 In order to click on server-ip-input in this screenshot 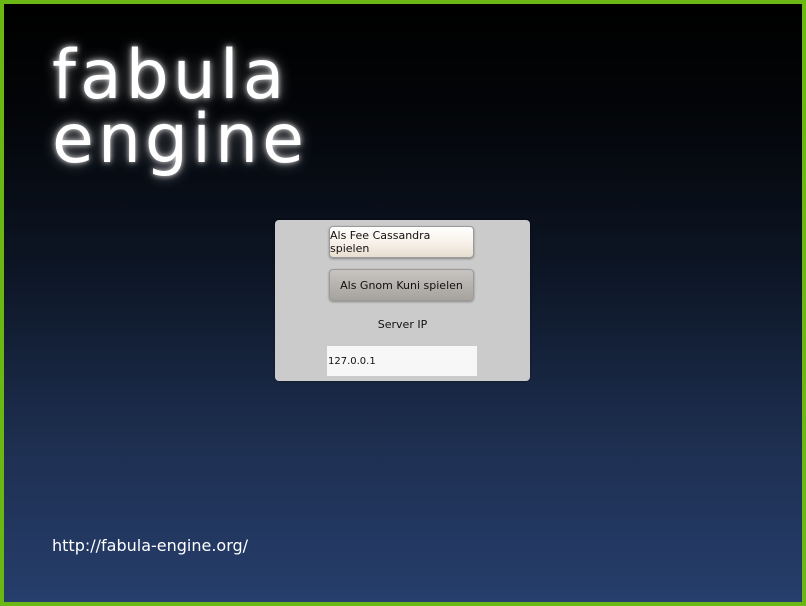, I will do `click(402, 361)`.